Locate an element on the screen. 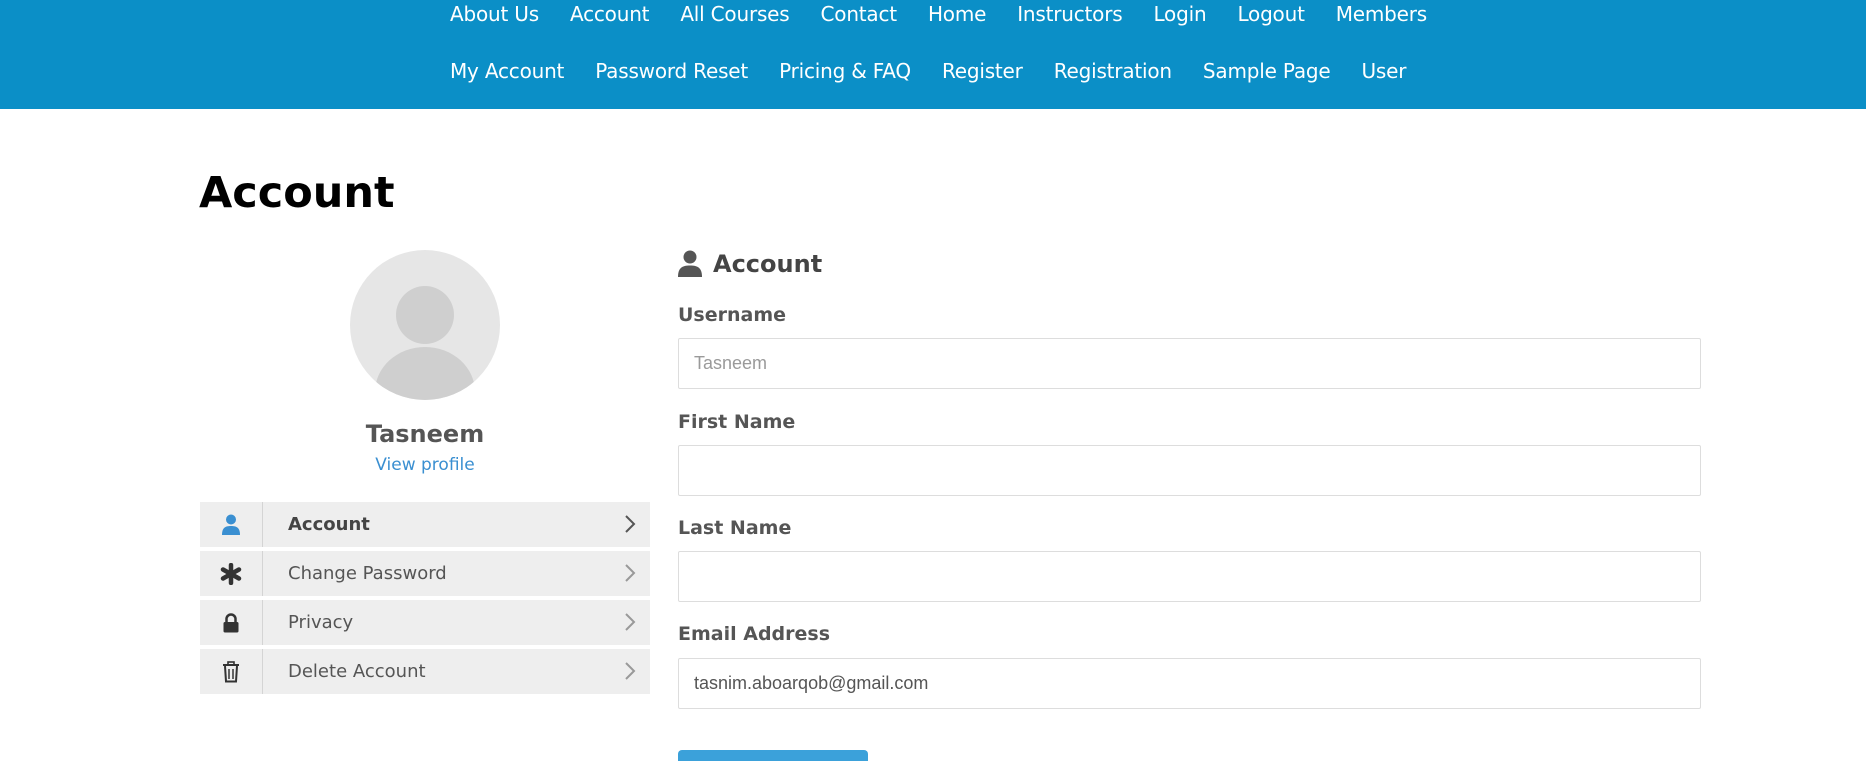 This screenshot has width=1866, height=761. side-menu-label-delete-account: Delete Account is located at coordinates (357, 671).